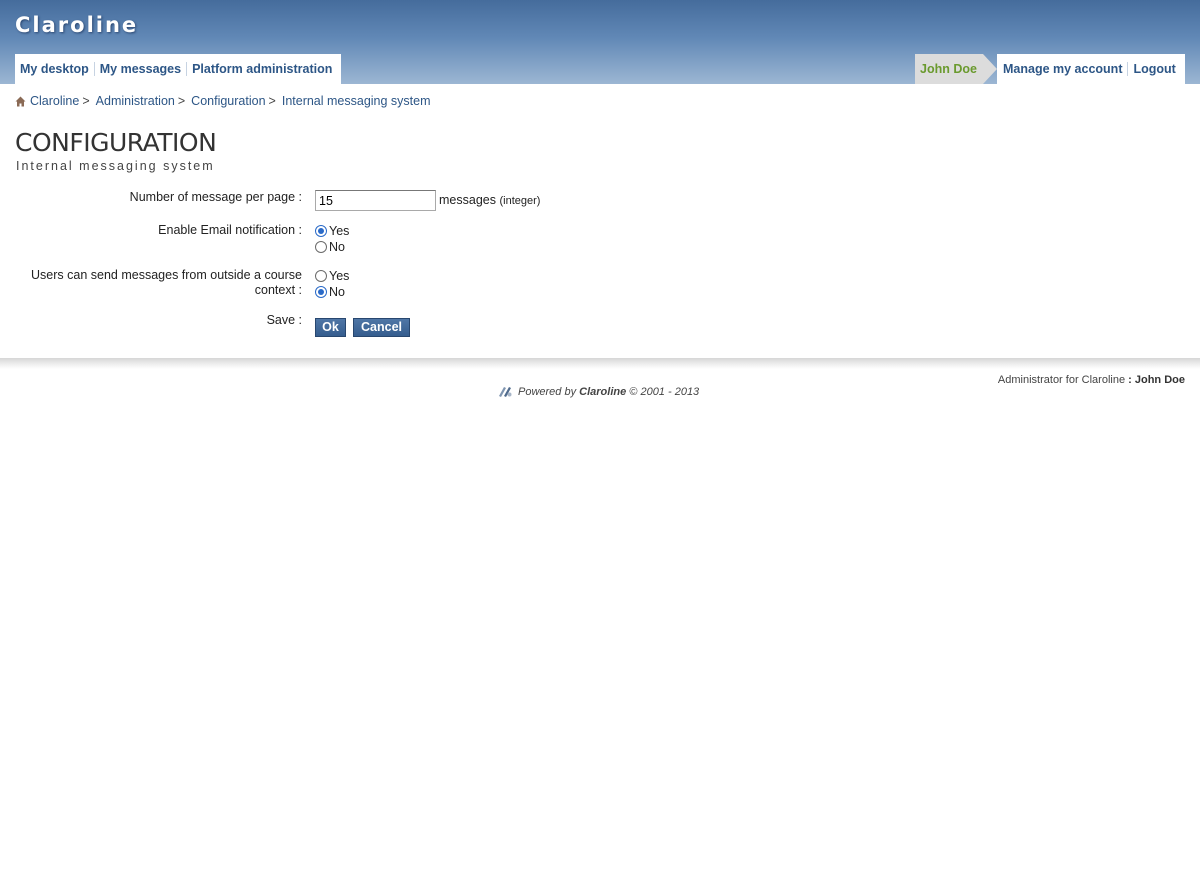 This screenshot has height=890, width=1200. What do you see at coordinates (284, 320) in the screenshot?
I see `save-label: Save :` at bounding box center [284, 320].